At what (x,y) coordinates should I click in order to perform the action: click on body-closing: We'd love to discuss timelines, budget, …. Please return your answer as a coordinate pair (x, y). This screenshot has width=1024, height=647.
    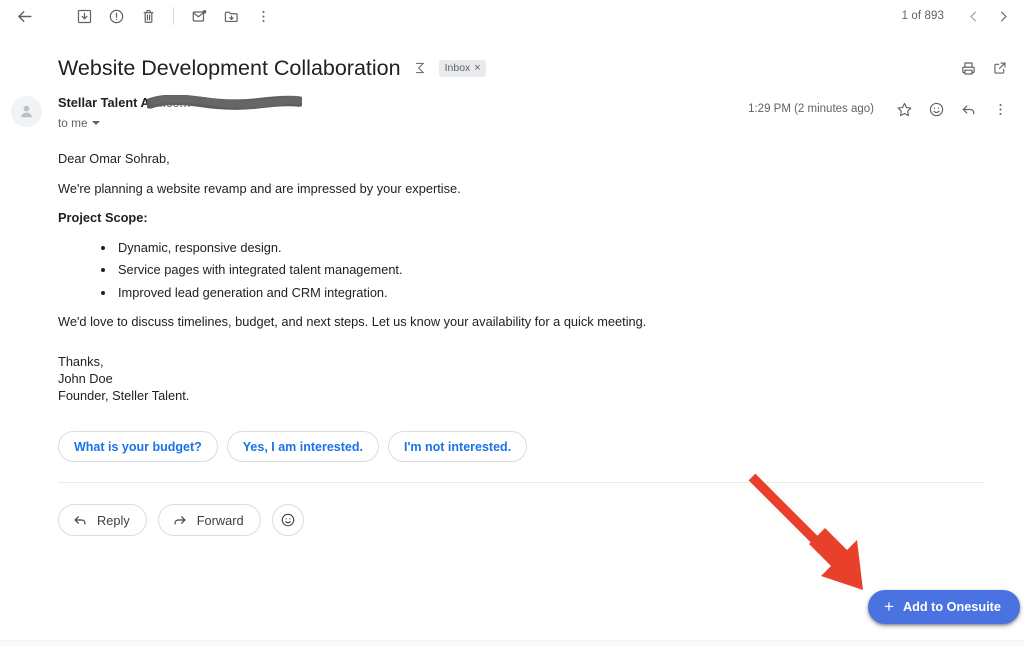
    Looking at the image, I should click on (352, 321).